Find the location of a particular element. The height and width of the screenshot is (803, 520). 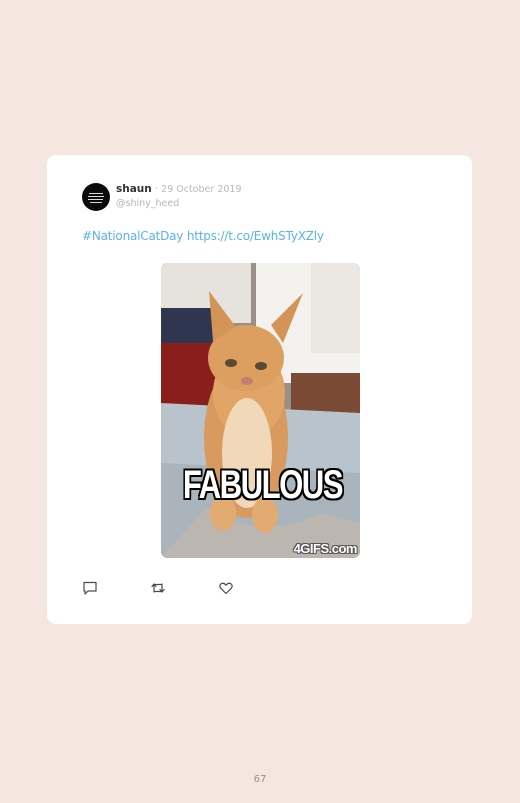

tweet-date: 29 October 2019 is located at coordinates (201, 189).